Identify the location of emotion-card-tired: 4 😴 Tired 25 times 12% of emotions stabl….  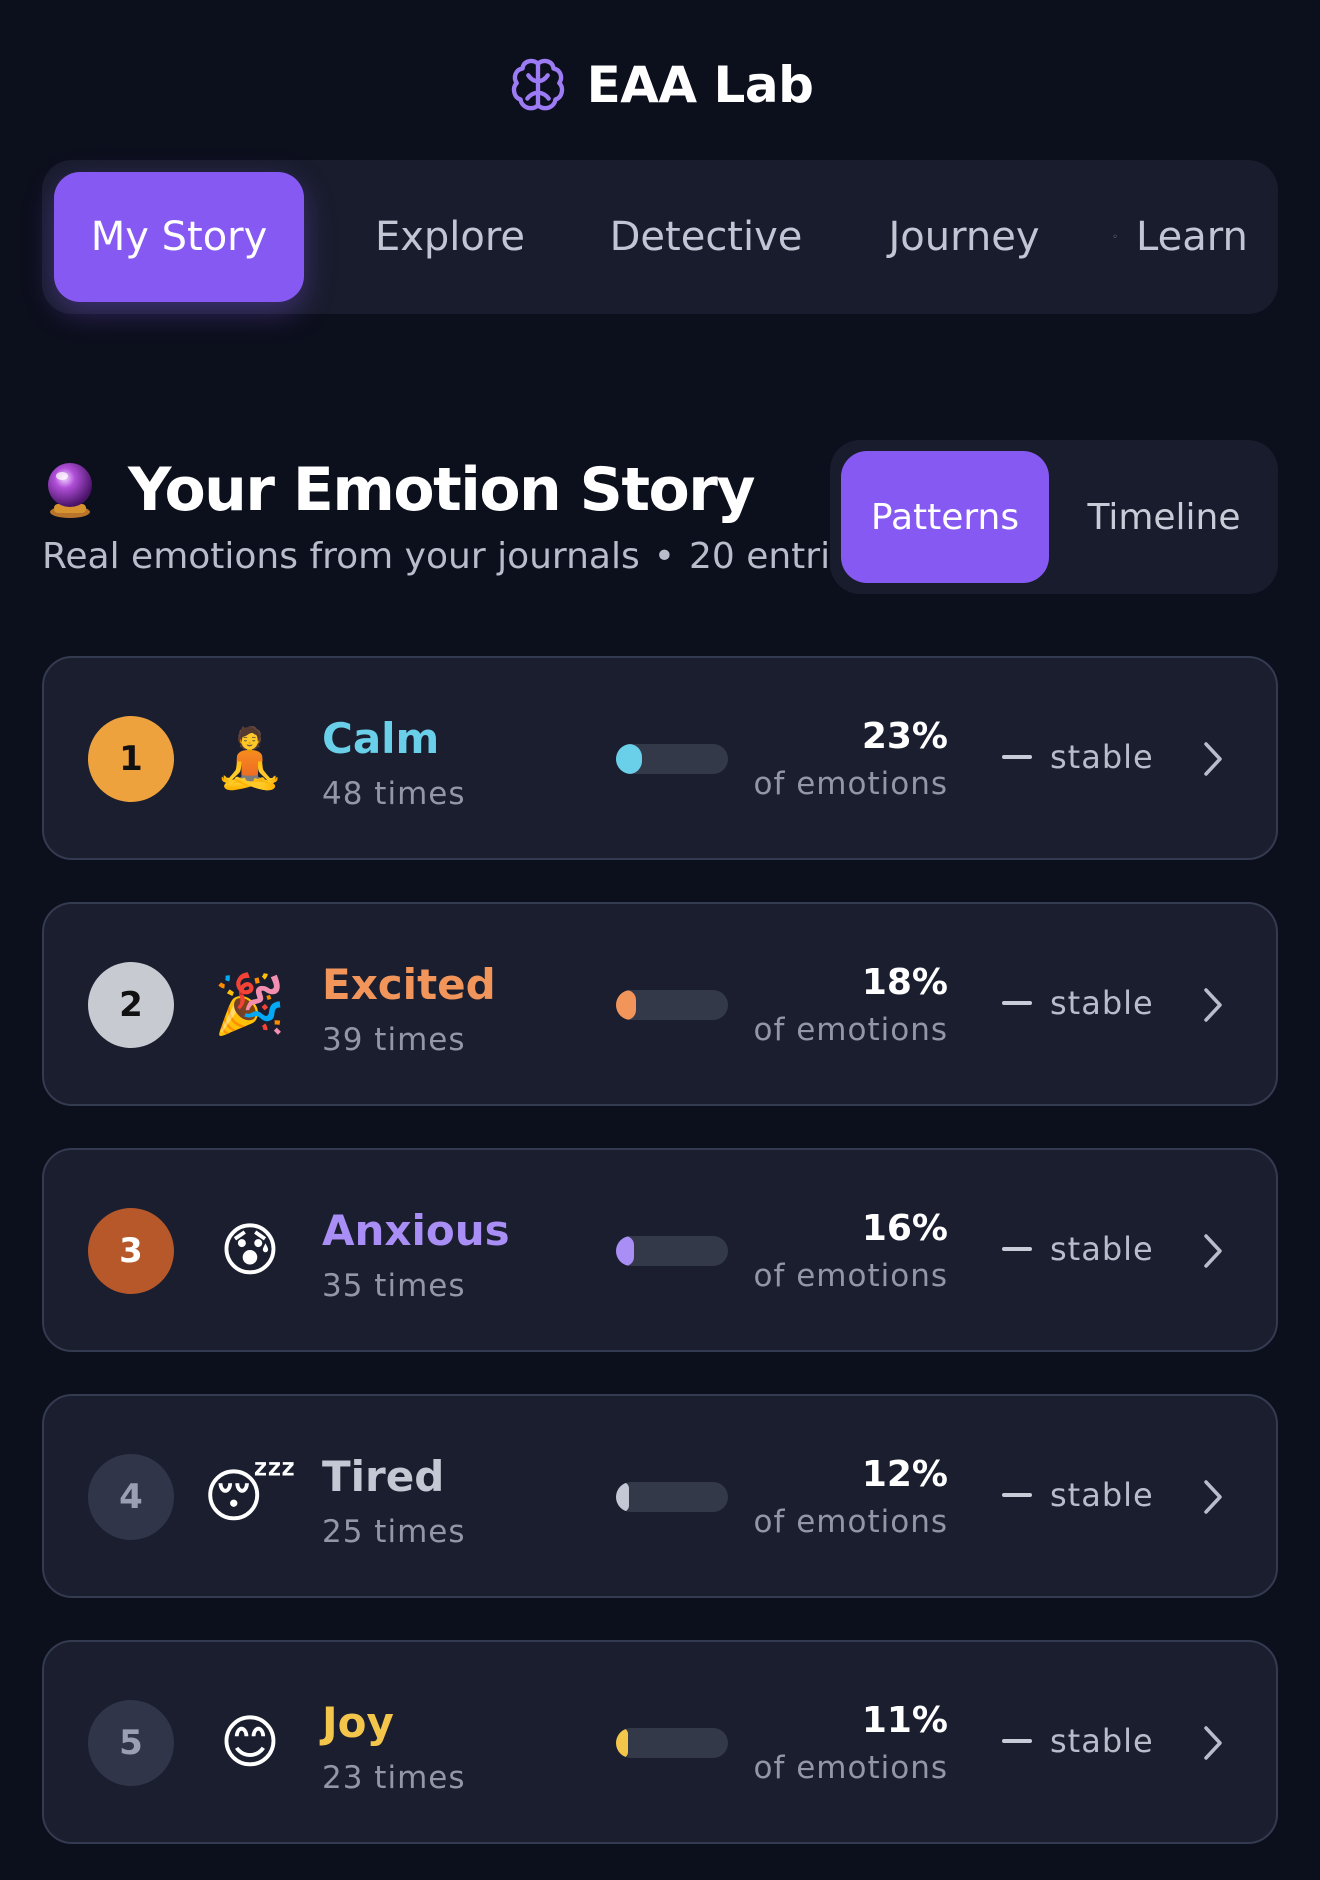
(660, 1496).